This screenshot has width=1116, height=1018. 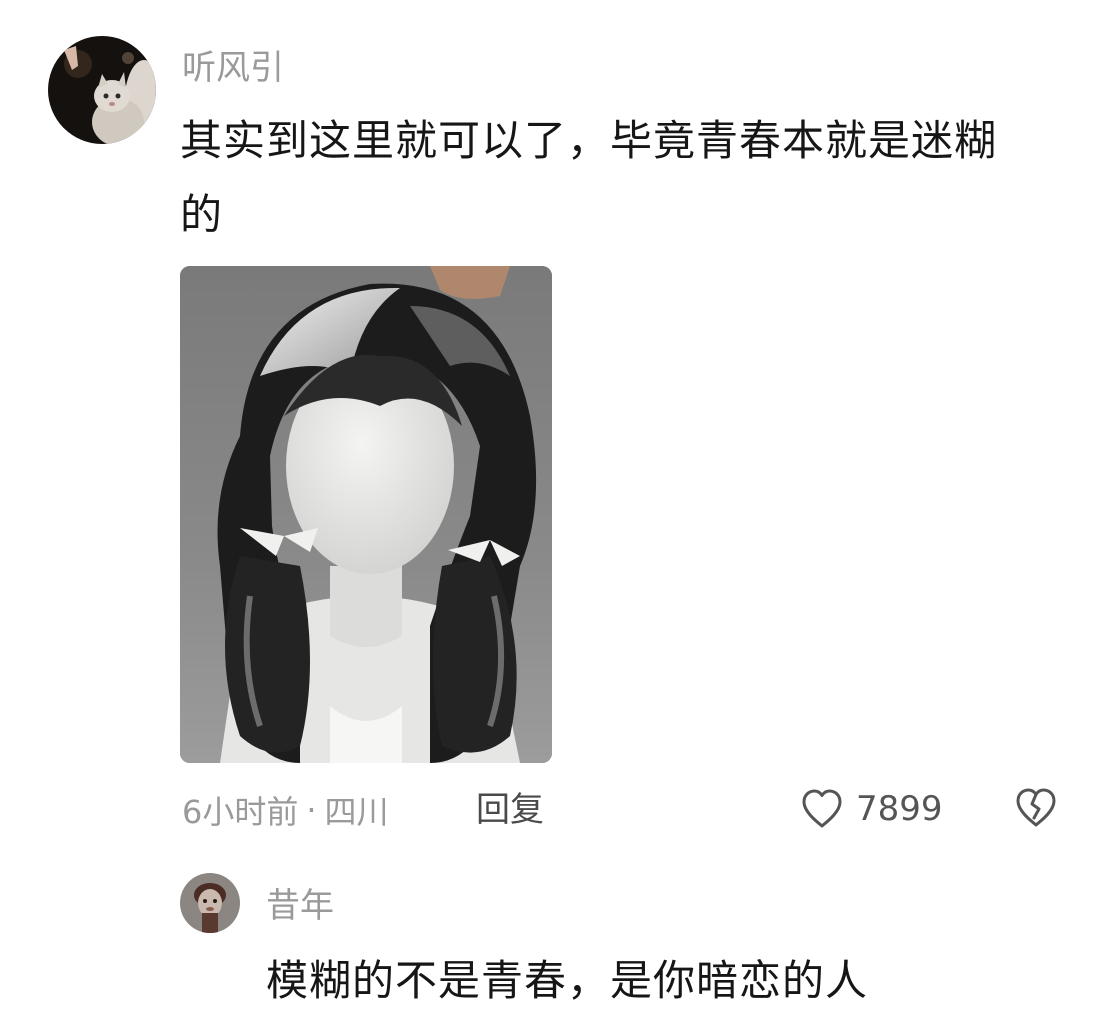 I want to click on cat-avatar-icon, so click(x=102, y=90).